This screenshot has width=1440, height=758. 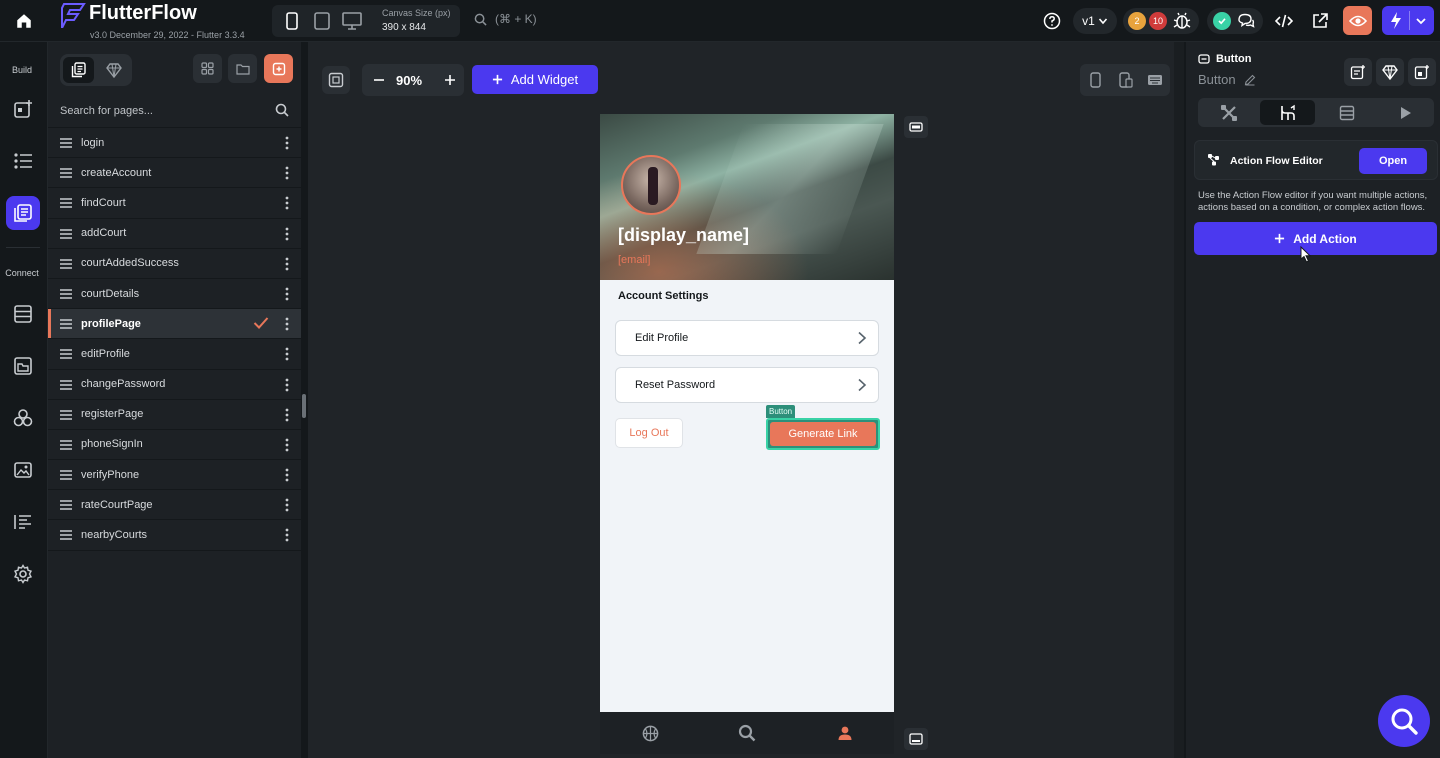 What do you see at coordinates (24, 21) in the screenshot?
I see `home-button` at bounding box center [24, 21].